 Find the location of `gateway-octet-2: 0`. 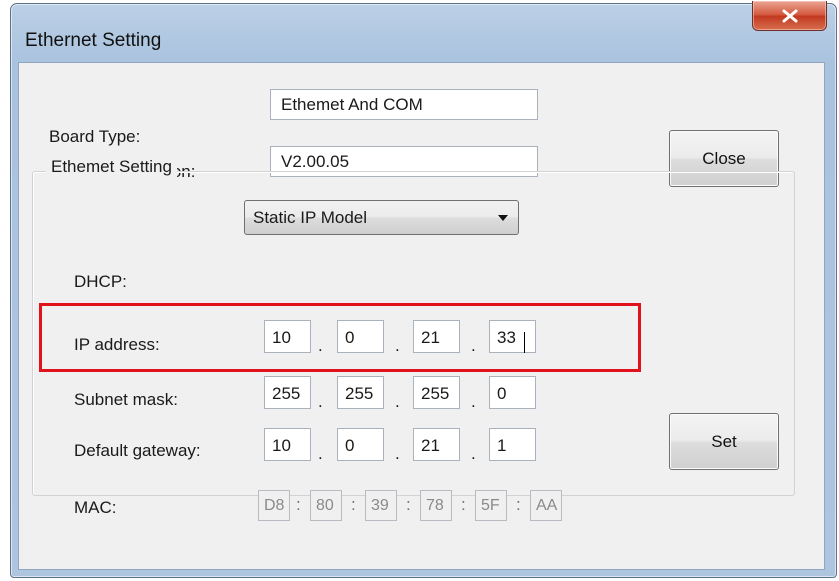

gateway-octet-2: 0 is located at coordinates (360, 444).